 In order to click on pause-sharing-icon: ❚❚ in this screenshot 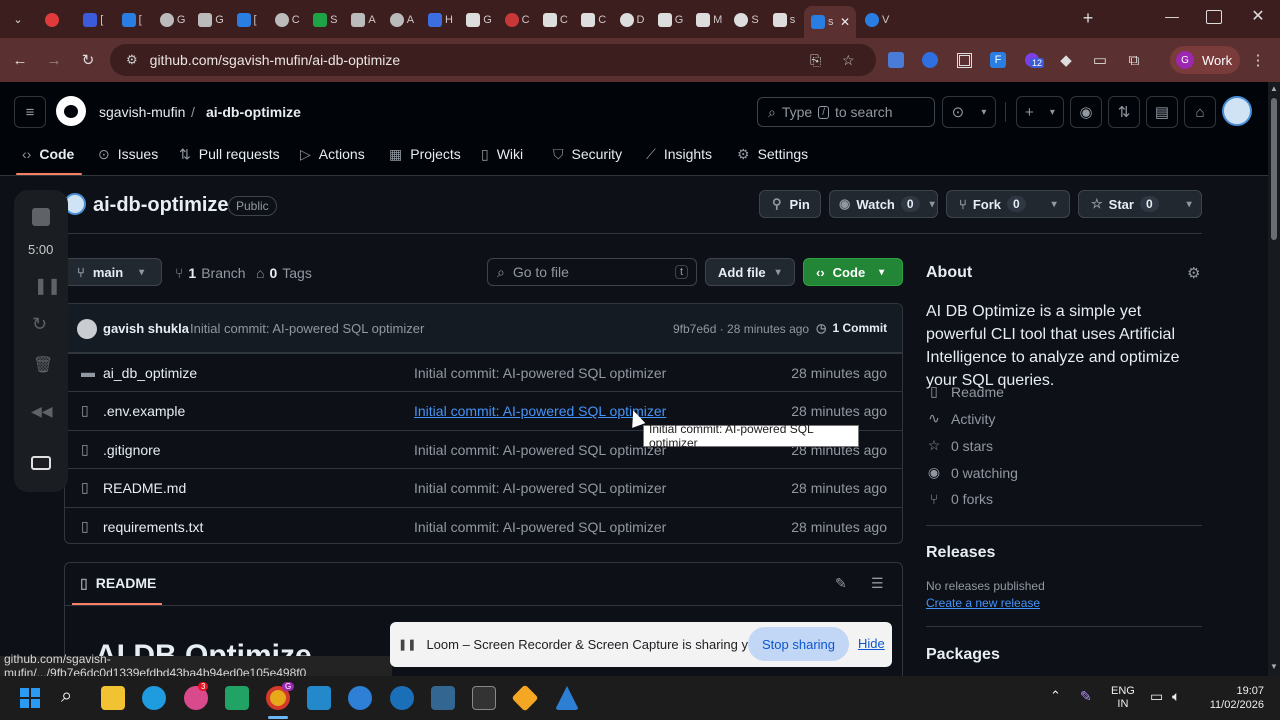, I will do `click(407, 644)`.